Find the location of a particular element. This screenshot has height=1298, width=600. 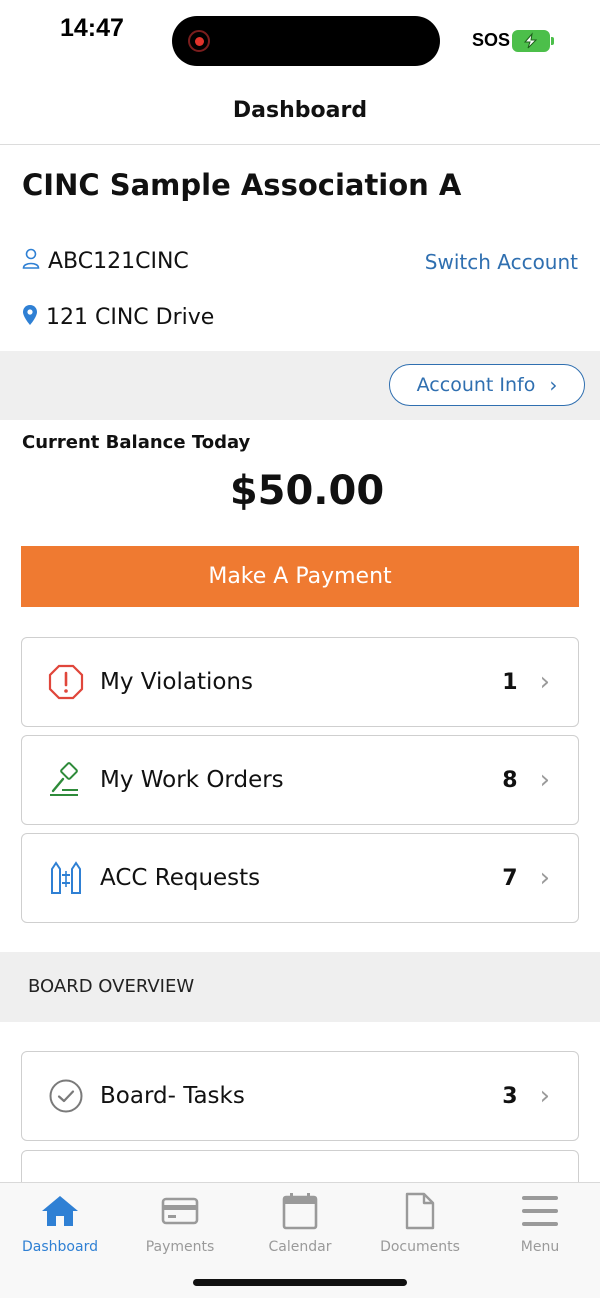

balance-amount: $50.00 is located at coordinates (307, 491).